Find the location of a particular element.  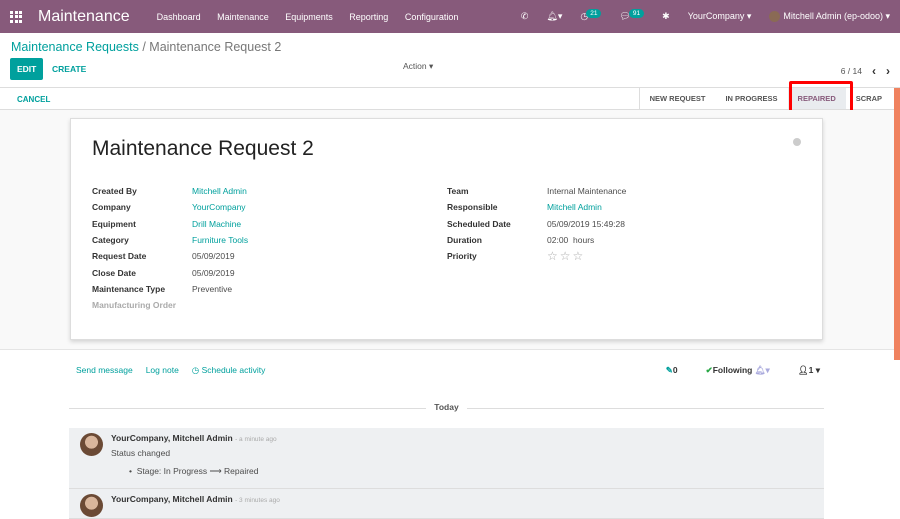

phone-icon: ✆ is located at coordinates (525, 16).